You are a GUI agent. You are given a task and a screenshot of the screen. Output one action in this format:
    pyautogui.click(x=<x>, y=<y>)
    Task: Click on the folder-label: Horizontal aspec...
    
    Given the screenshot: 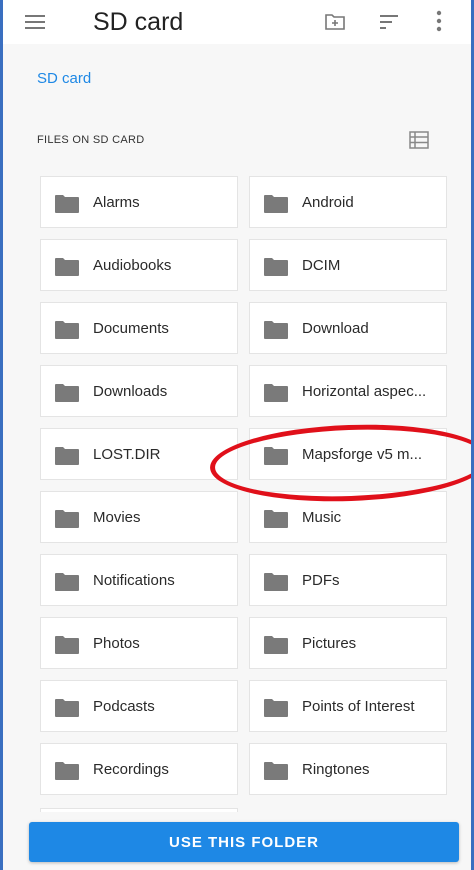 What is the action you would take?
    pyautogui.click(x=364, y=391)
    